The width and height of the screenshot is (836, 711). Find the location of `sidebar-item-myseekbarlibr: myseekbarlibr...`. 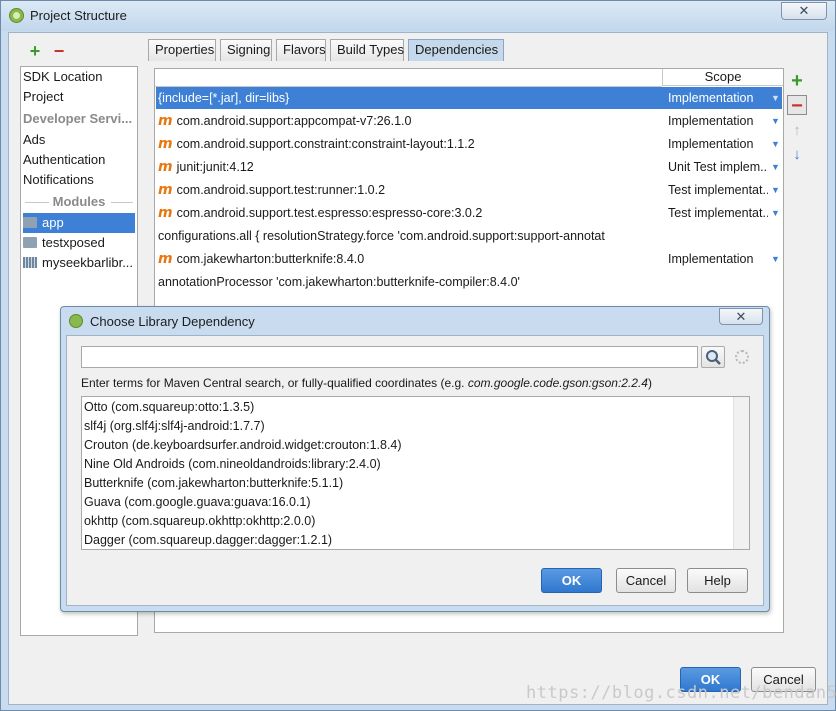

sidebar-item-myseekbarlibr: myseekbarlibr... is located at coordinates (79, 263).